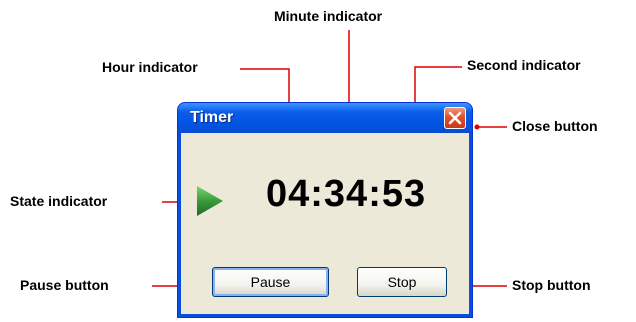 This screenshot has width=636, height=322. I want to click on close-button, so click(455, 118).